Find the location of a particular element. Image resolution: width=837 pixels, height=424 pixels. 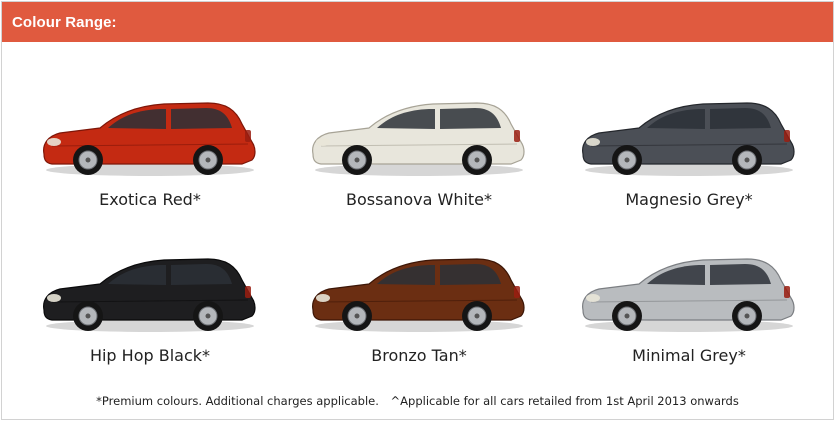

colour-swatch-magnesio-grey: Magnesio Grey* is located at coordinates (689, 149).